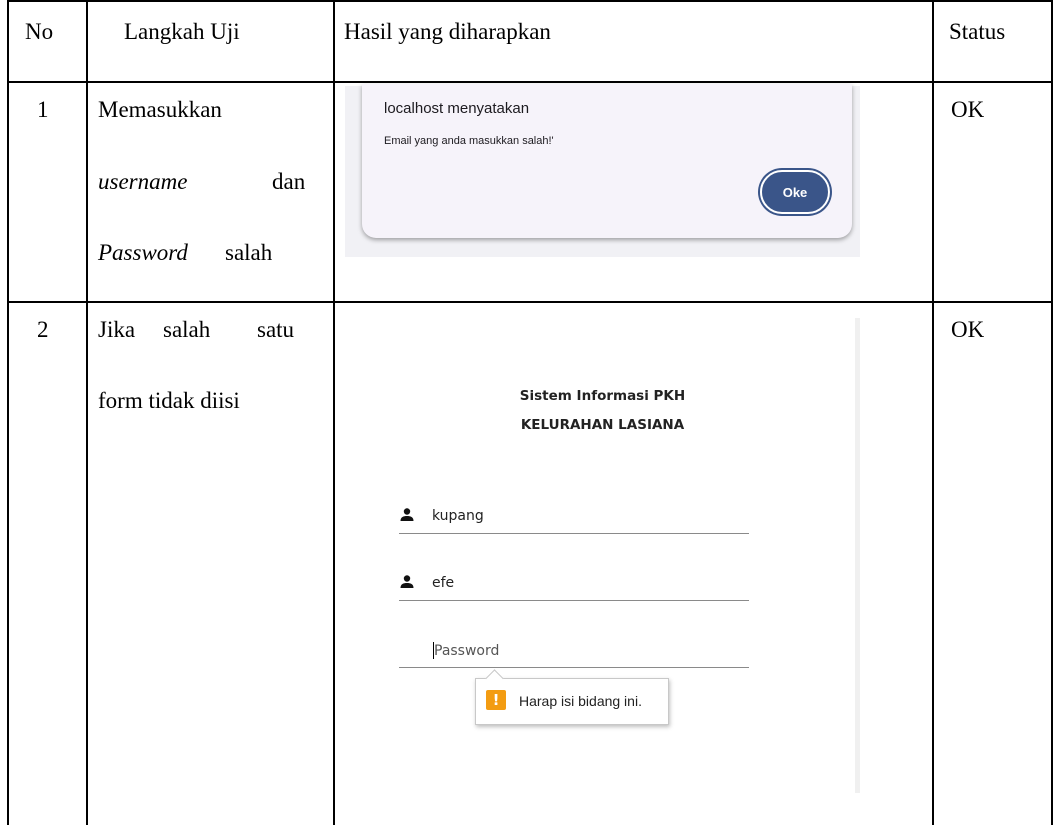 The image size is (1059, 825). Describe the element at coordinates (458, 516) in the screenshot. I see `username-value: kupang` at that location.